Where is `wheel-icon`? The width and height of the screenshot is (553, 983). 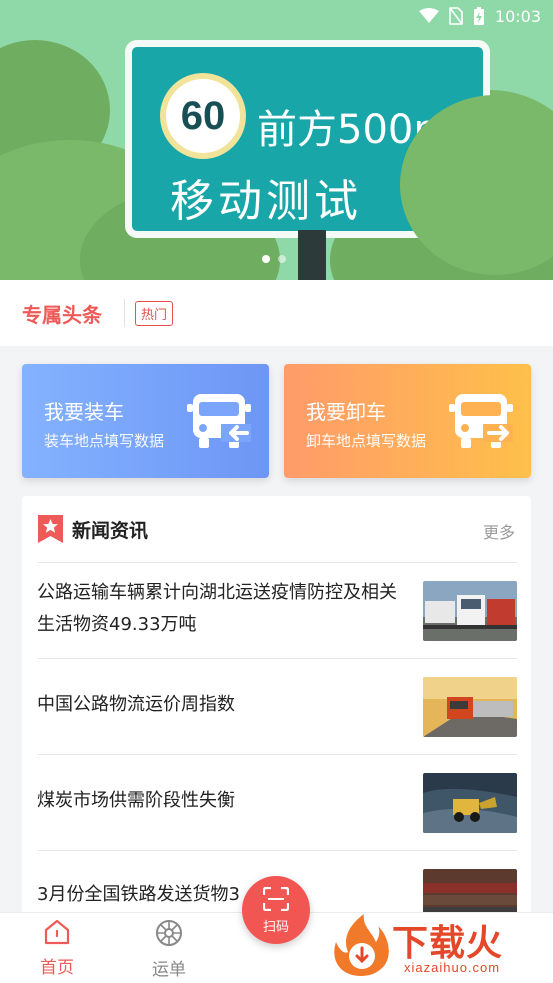 wheel-icon is located at coordinates (169, 933).